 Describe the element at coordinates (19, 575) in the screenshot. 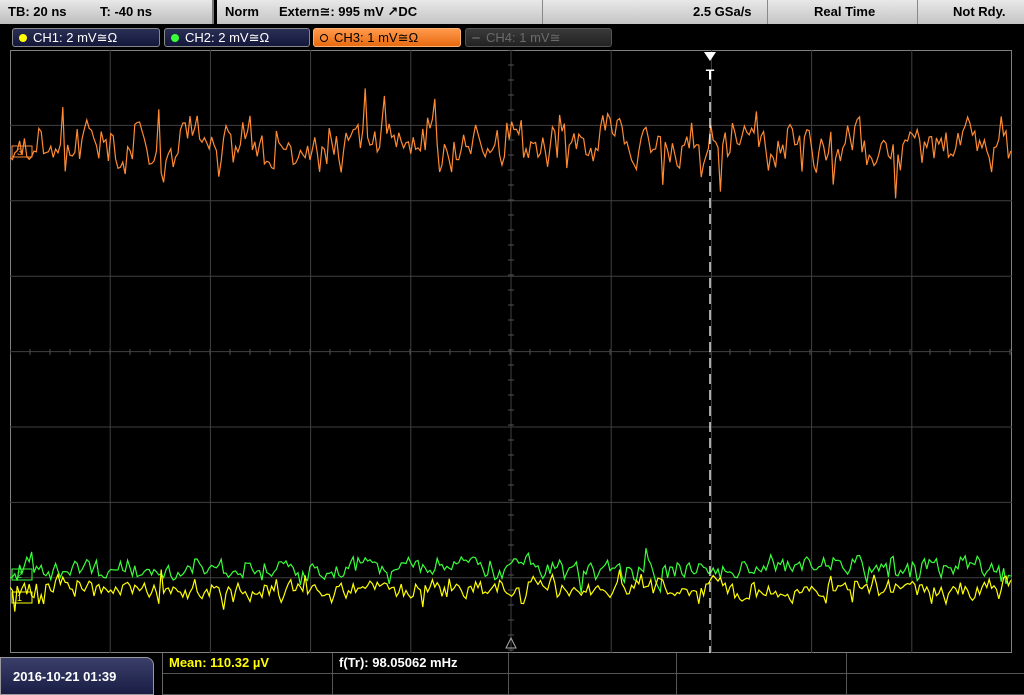

I see `ch2-marker-label: 2` at that location.